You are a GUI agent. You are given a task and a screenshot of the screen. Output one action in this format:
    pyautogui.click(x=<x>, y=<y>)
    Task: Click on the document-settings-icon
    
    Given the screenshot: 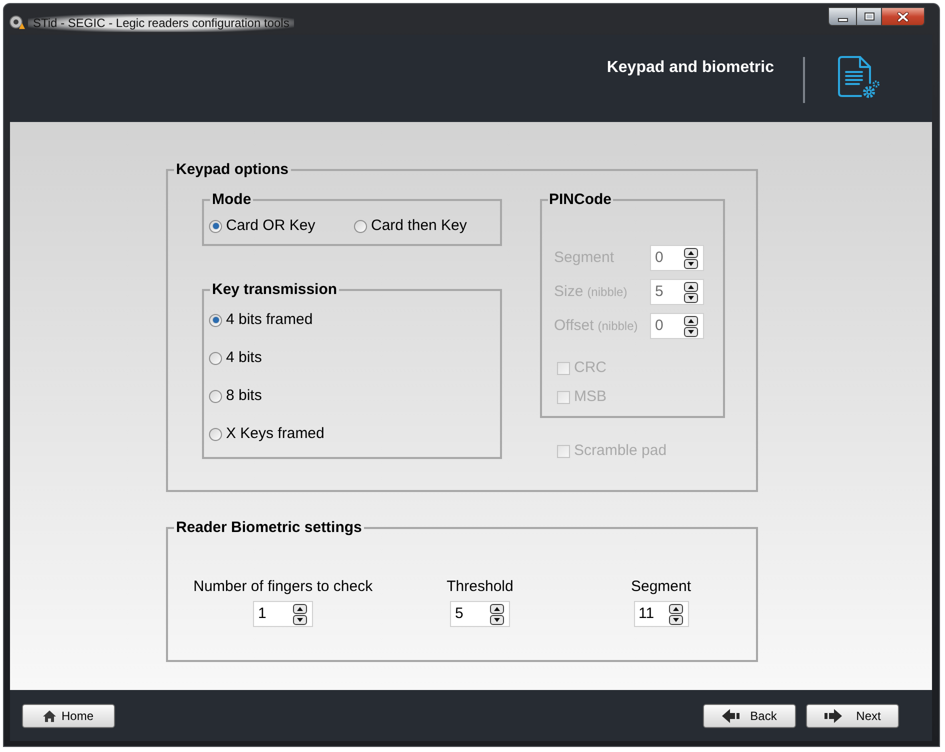 What is the action you would take?
    pyautogui.click(x=857, y=78)
    